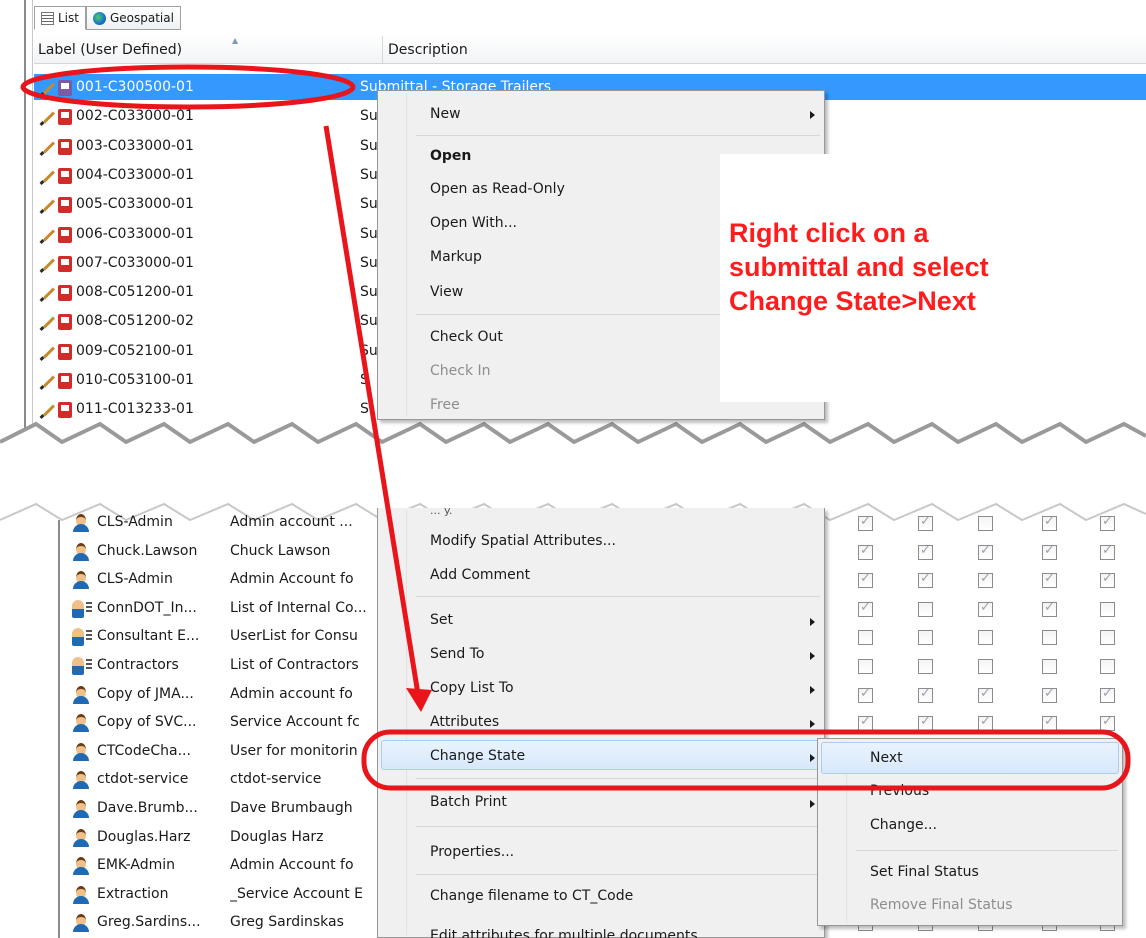  Describe the element at coordinates (446, 292) in the screenshot. I see `menu-item-view: View` at that location.